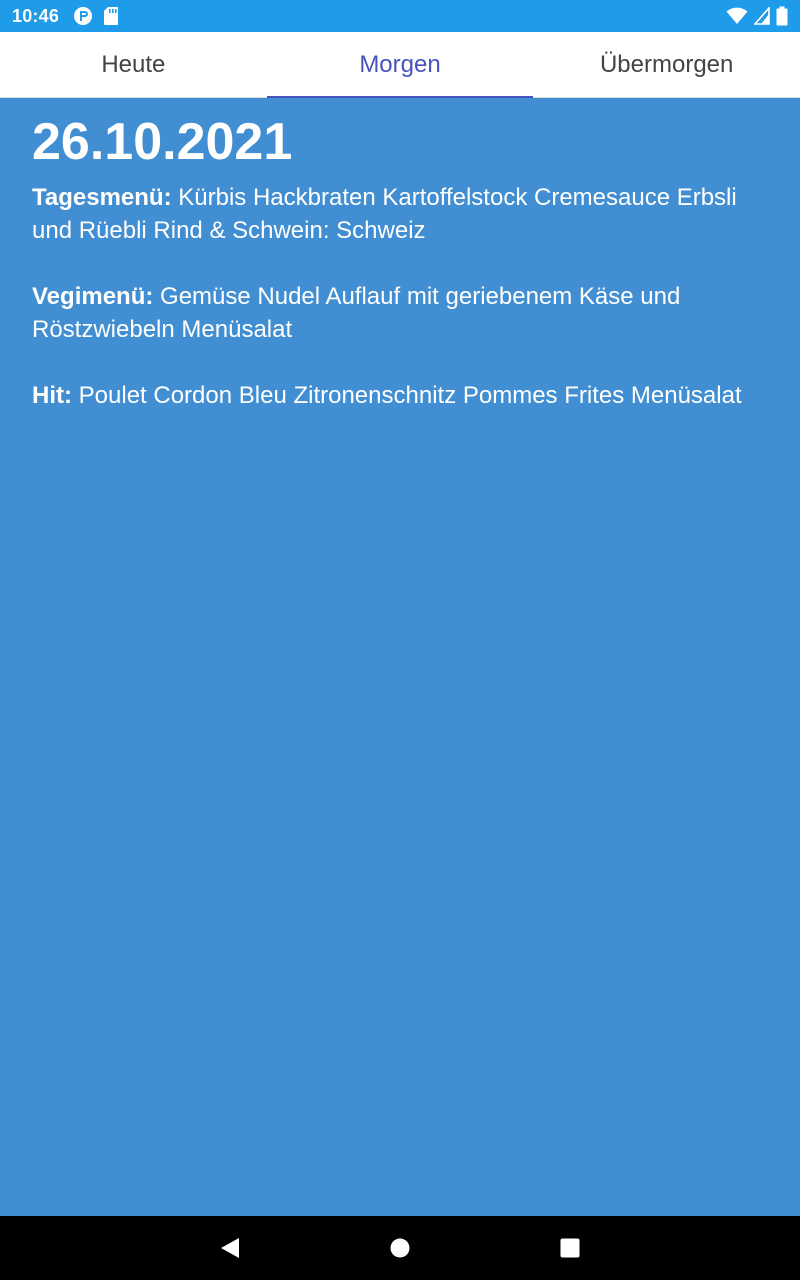  I want to click on wifi-icon, so click(737, 16).